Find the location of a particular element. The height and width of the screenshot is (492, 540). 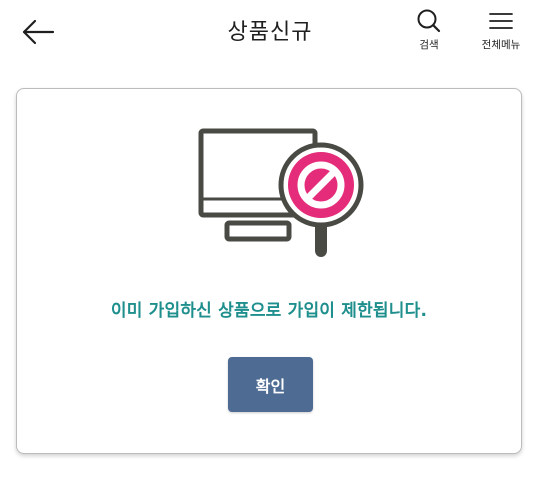

header: 상품신규 검색 전체메뉴 is located at coordinates (270, 32).